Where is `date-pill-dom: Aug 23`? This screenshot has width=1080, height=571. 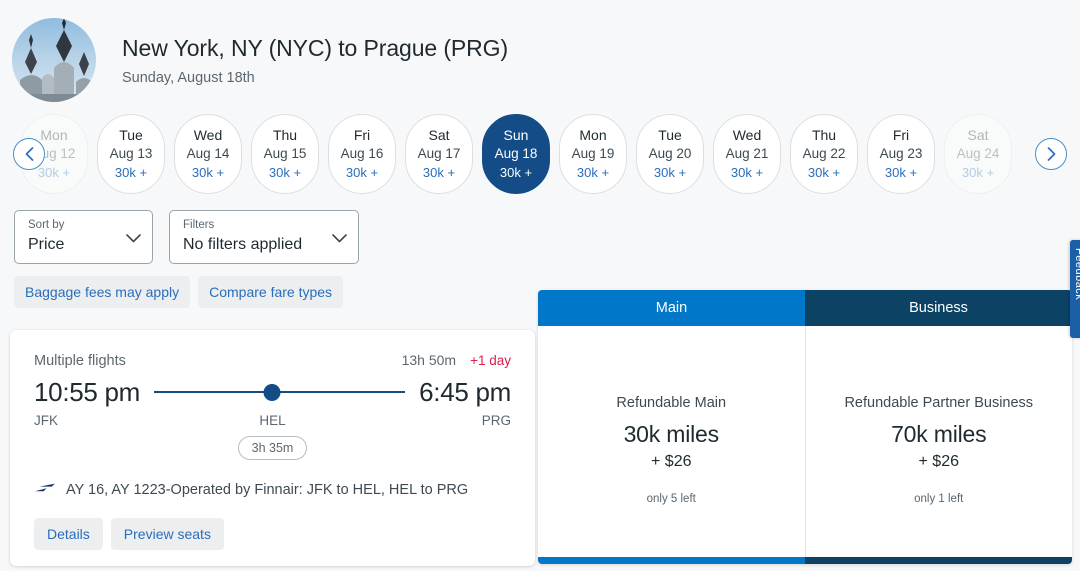
date-pill-dom: Aug 23 is located at coordinates (901, 153).